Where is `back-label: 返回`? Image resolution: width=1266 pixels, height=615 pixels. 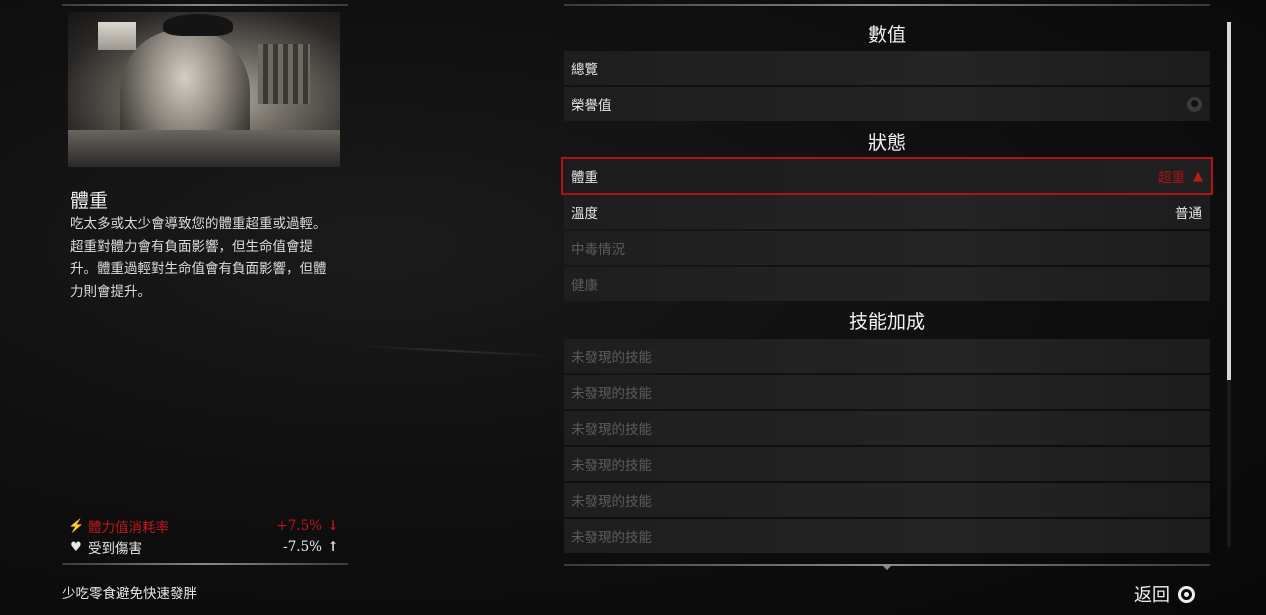 back-label: 返回 is located at coordinates (1152, 595).